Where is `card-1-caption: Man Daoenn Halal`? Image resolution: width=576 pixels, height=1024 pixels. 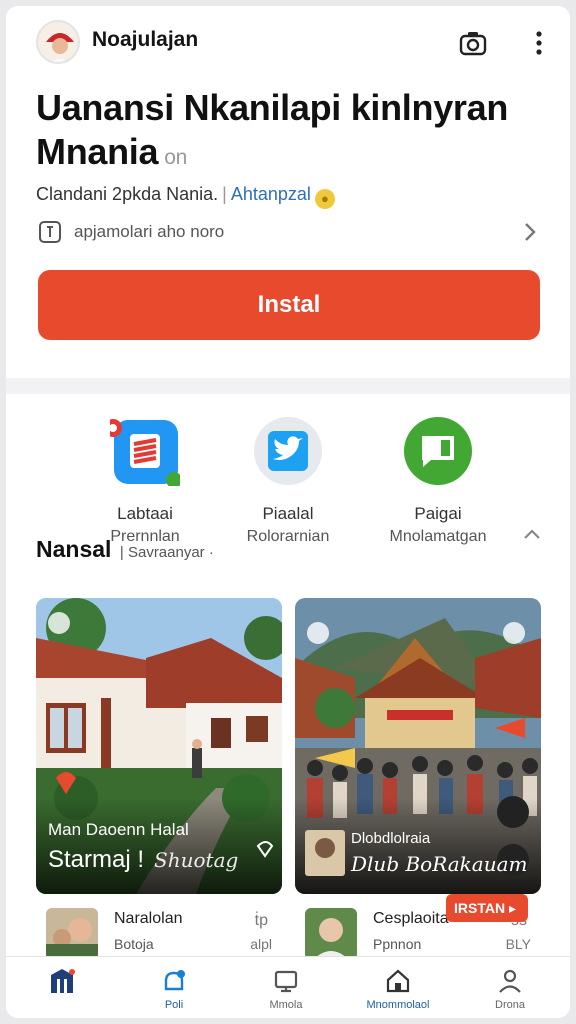
card-1-caption: Man Daoenn Halal is located at coordinates (118, 829).